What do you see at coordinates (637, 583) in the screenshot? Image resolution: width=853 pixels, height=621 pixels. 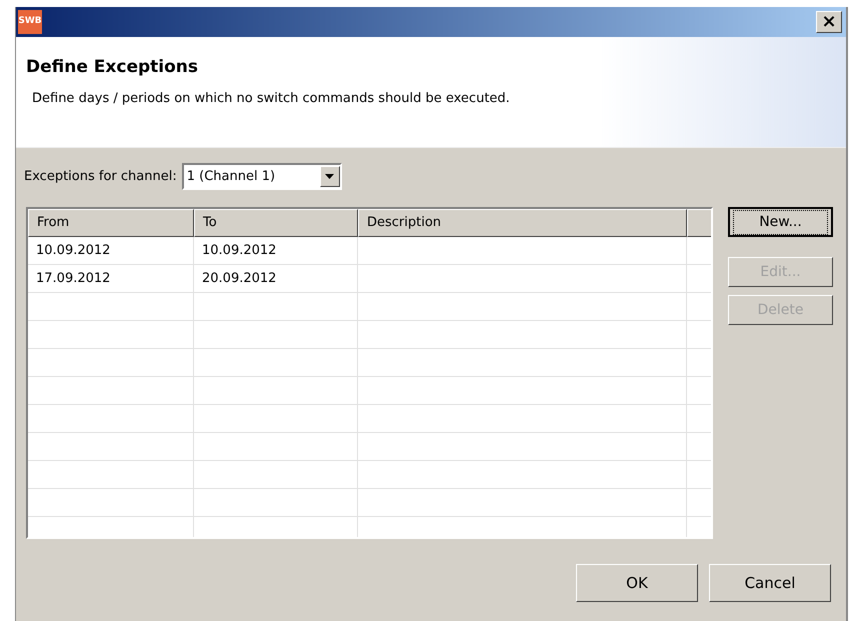 I see `dialog-button: OK` at bounding box center [637, 583].